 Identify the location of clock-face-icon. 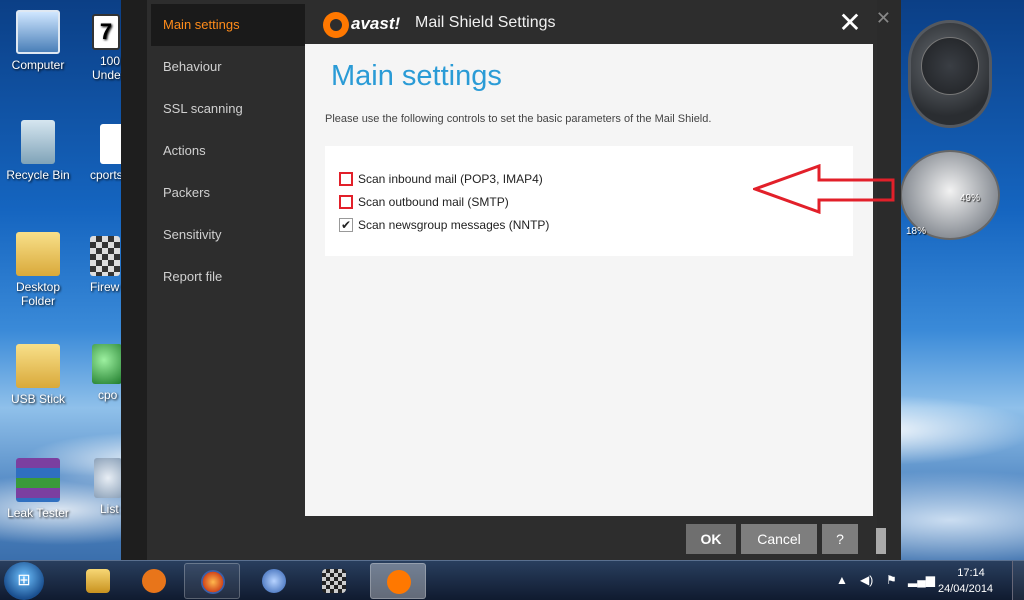
(950, 66).